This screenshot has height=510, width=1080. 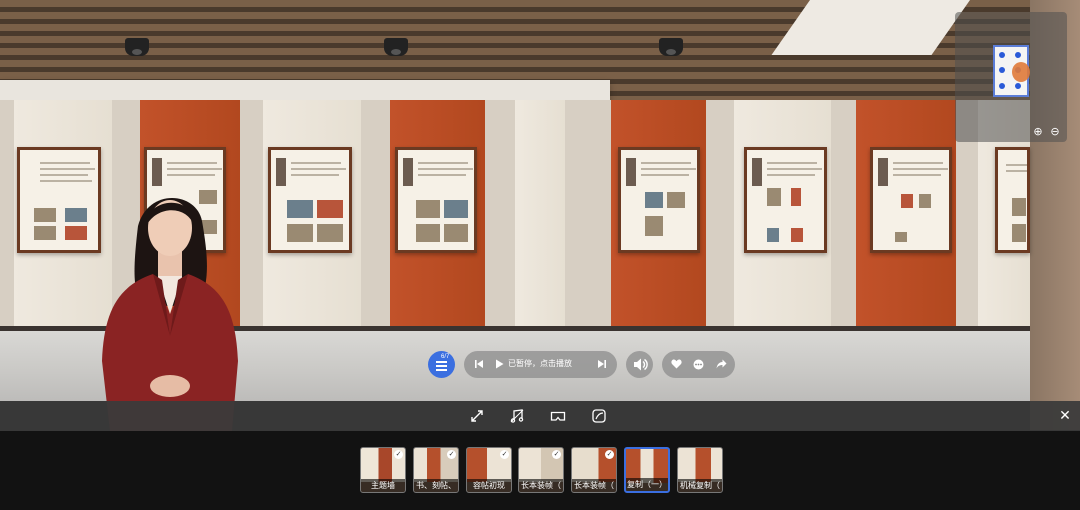 I want to click on comment-icon, so click(x=698, y=364).